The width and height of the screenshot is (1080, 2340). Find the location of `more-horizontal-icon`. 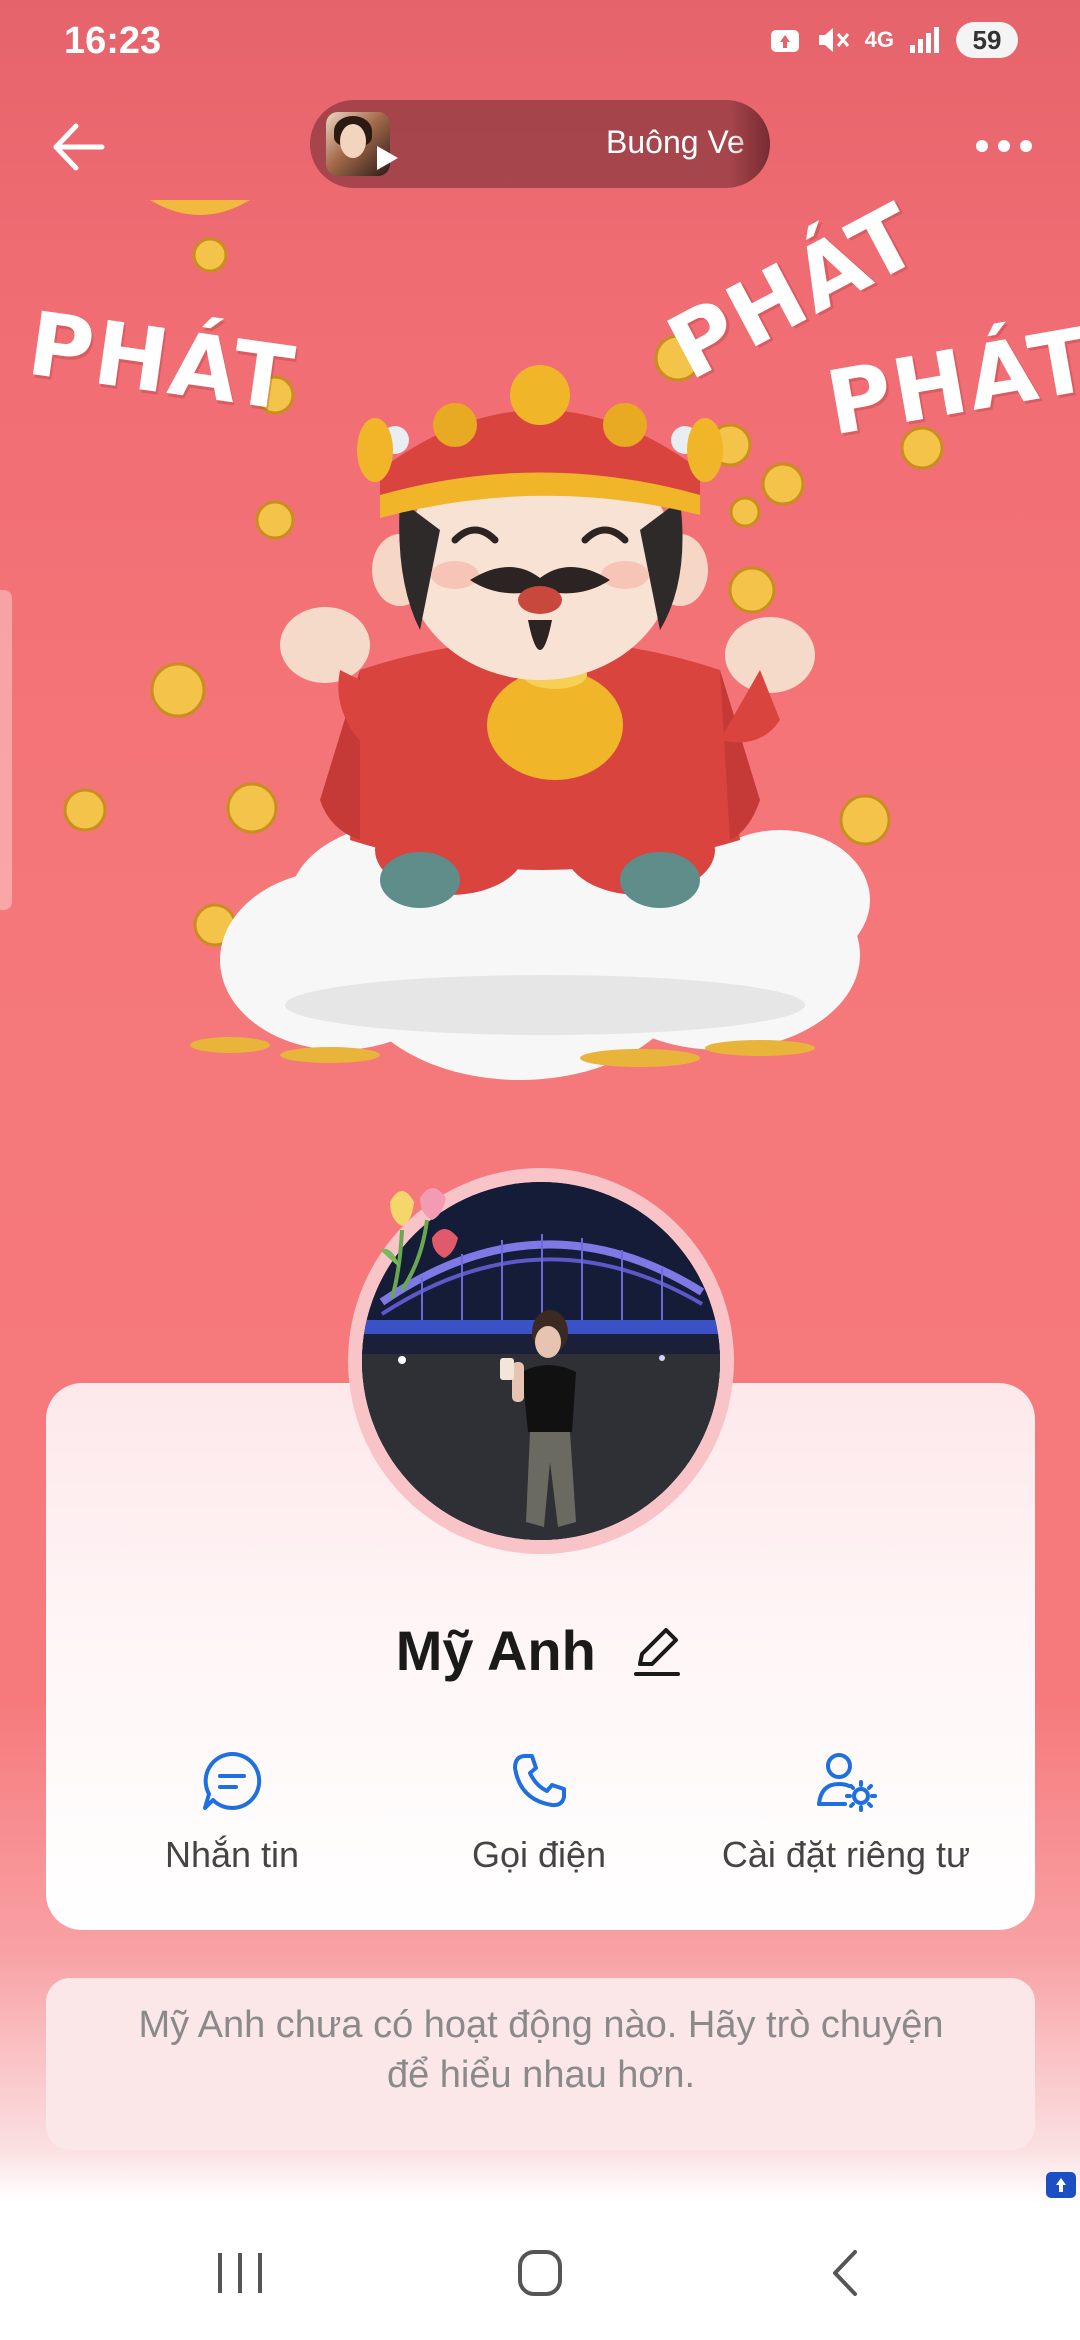

more-horizontal-icon is located at coordinates (1004, 146).